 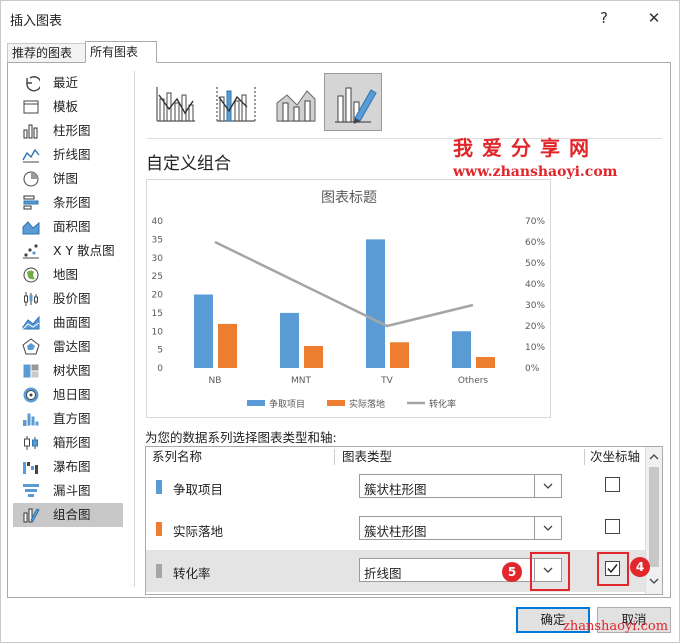 I want to click on close-button: ✕, so click(x=654, y=18).